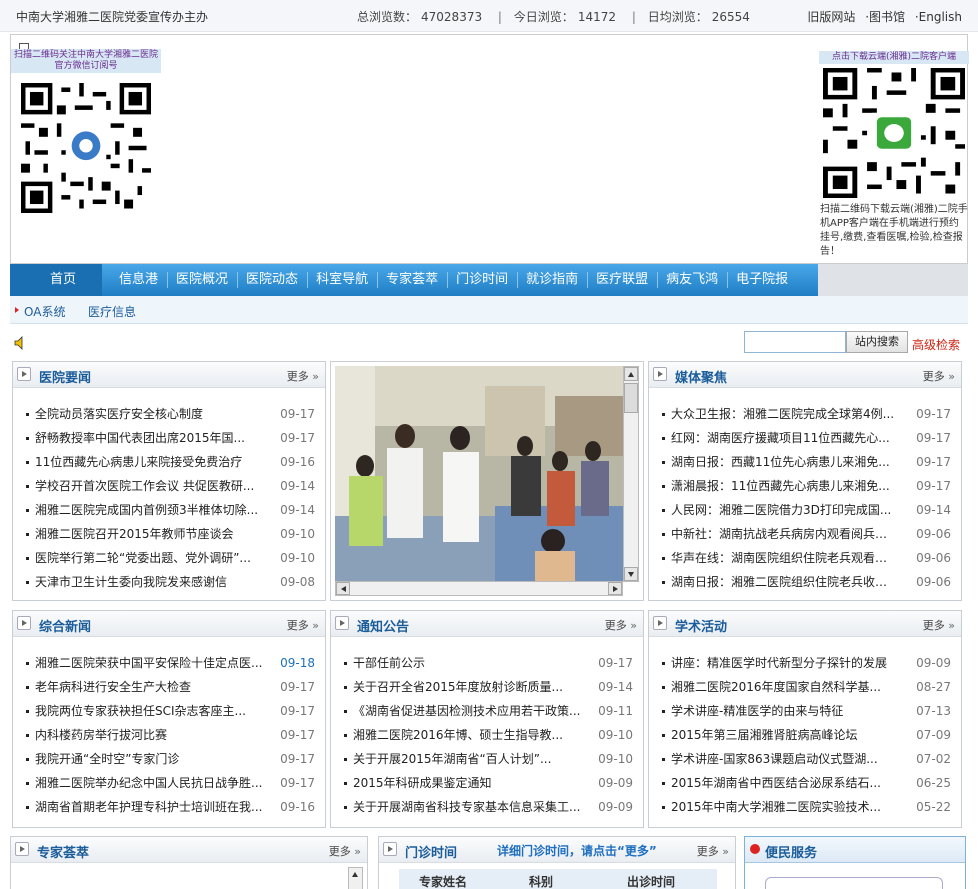  I want to click on app-qr-code, so click(894, 133).